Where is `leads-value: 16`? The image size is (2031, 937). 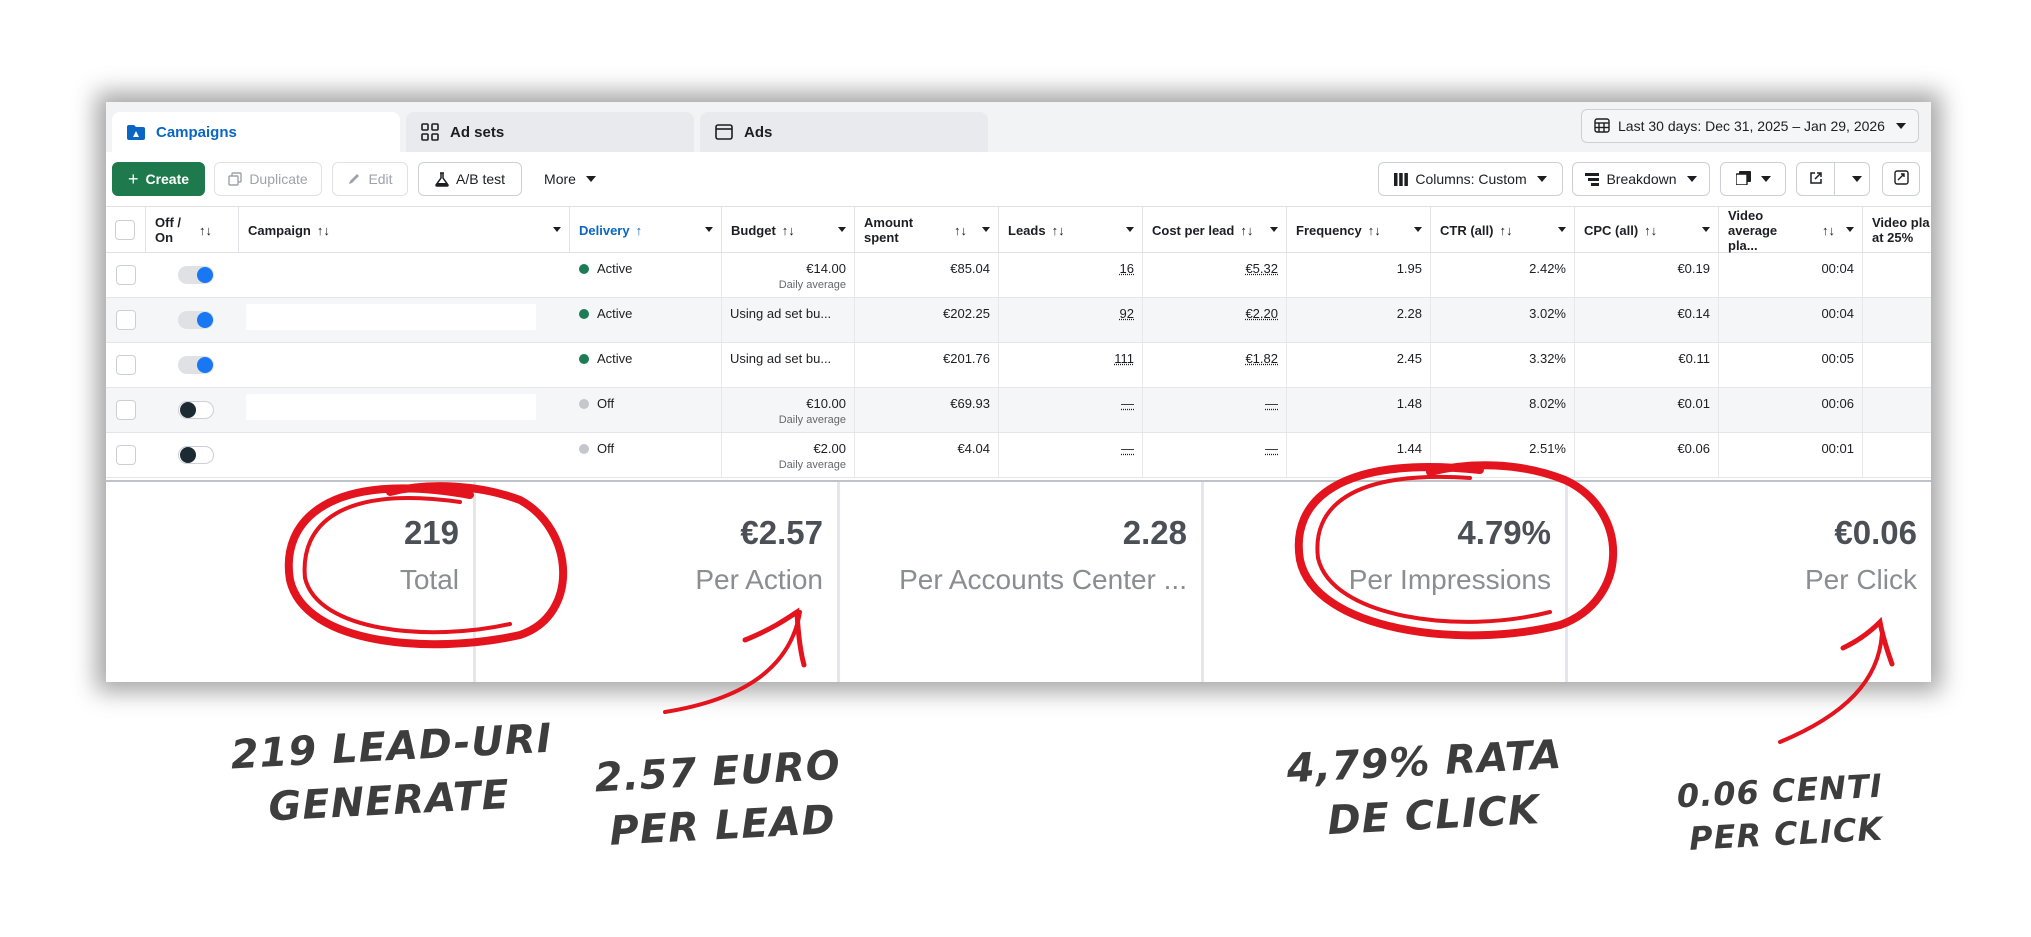 leads-value: 16 is located at coordinates (1127, 268).